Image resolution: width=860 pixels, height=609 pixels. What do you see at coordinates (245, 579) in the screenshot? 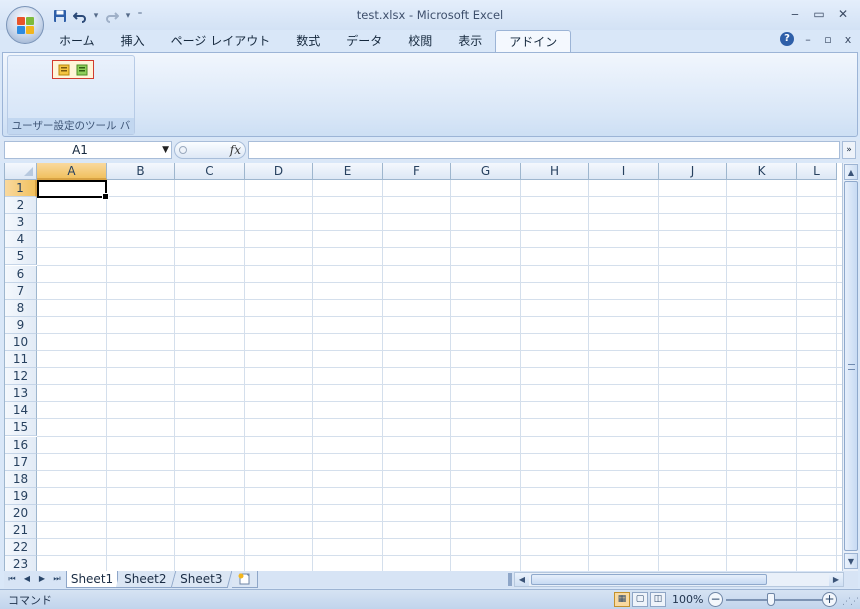
I see `insert-sheet-icon` at bounding box center [245, 579].